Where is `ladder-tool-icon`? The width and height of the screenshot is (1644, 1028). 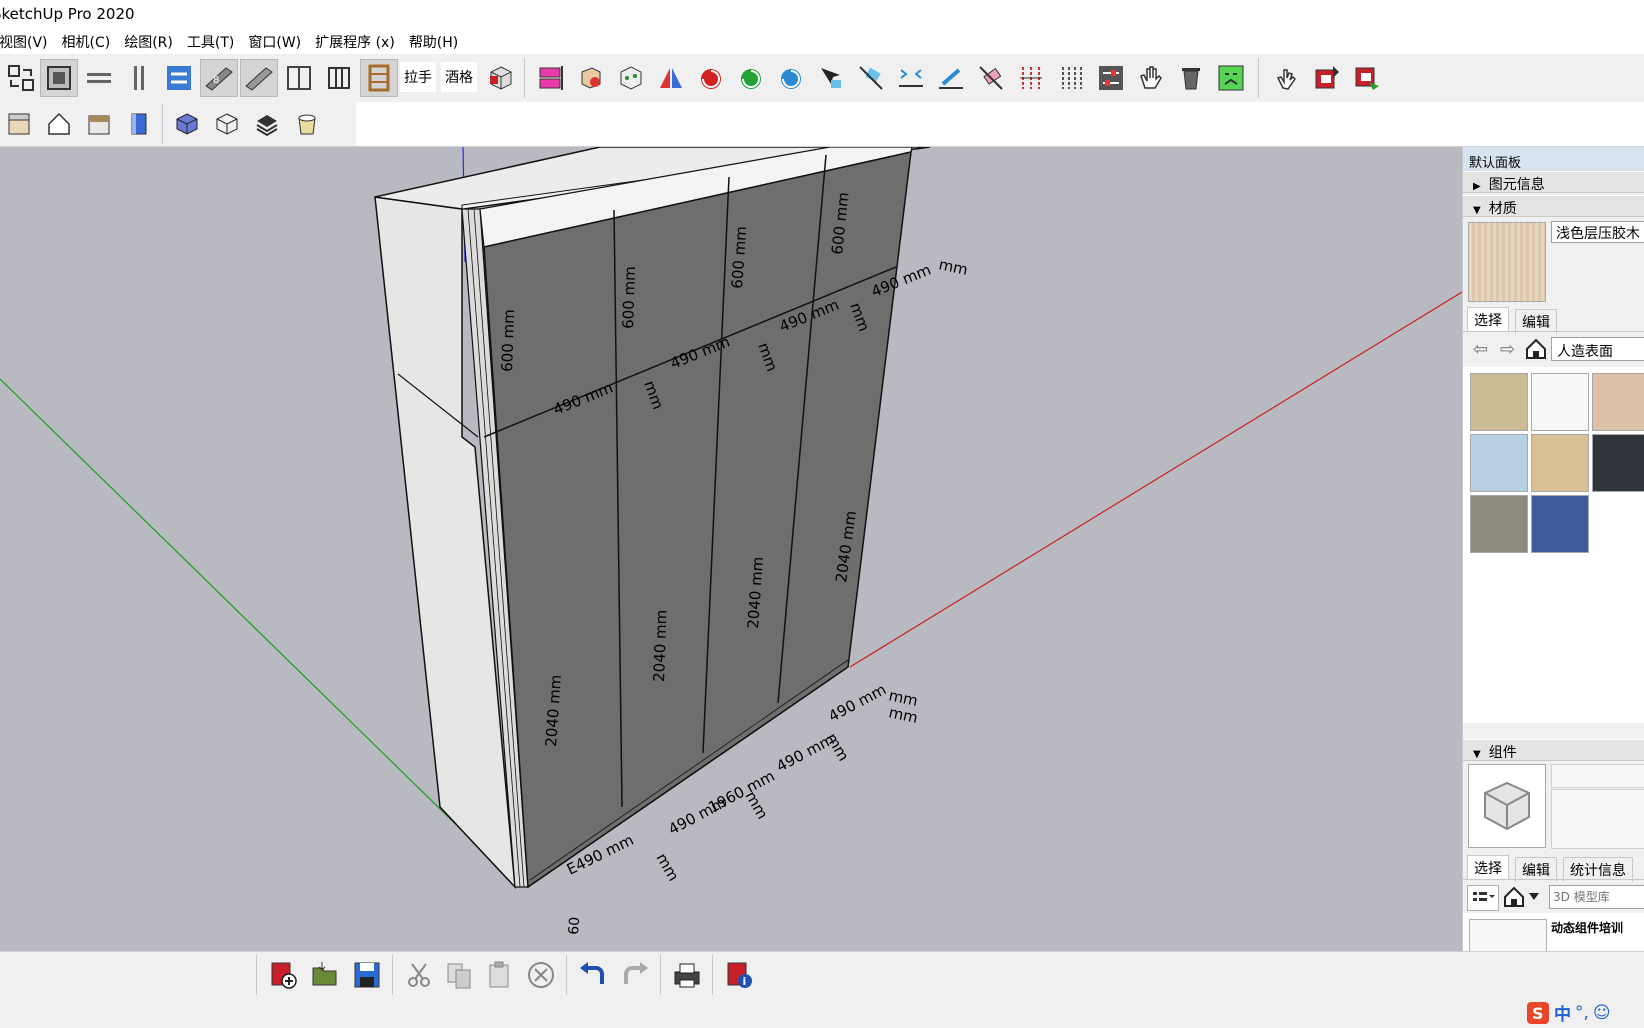
ladder-tool-icon is located at coordinates (379, 78).